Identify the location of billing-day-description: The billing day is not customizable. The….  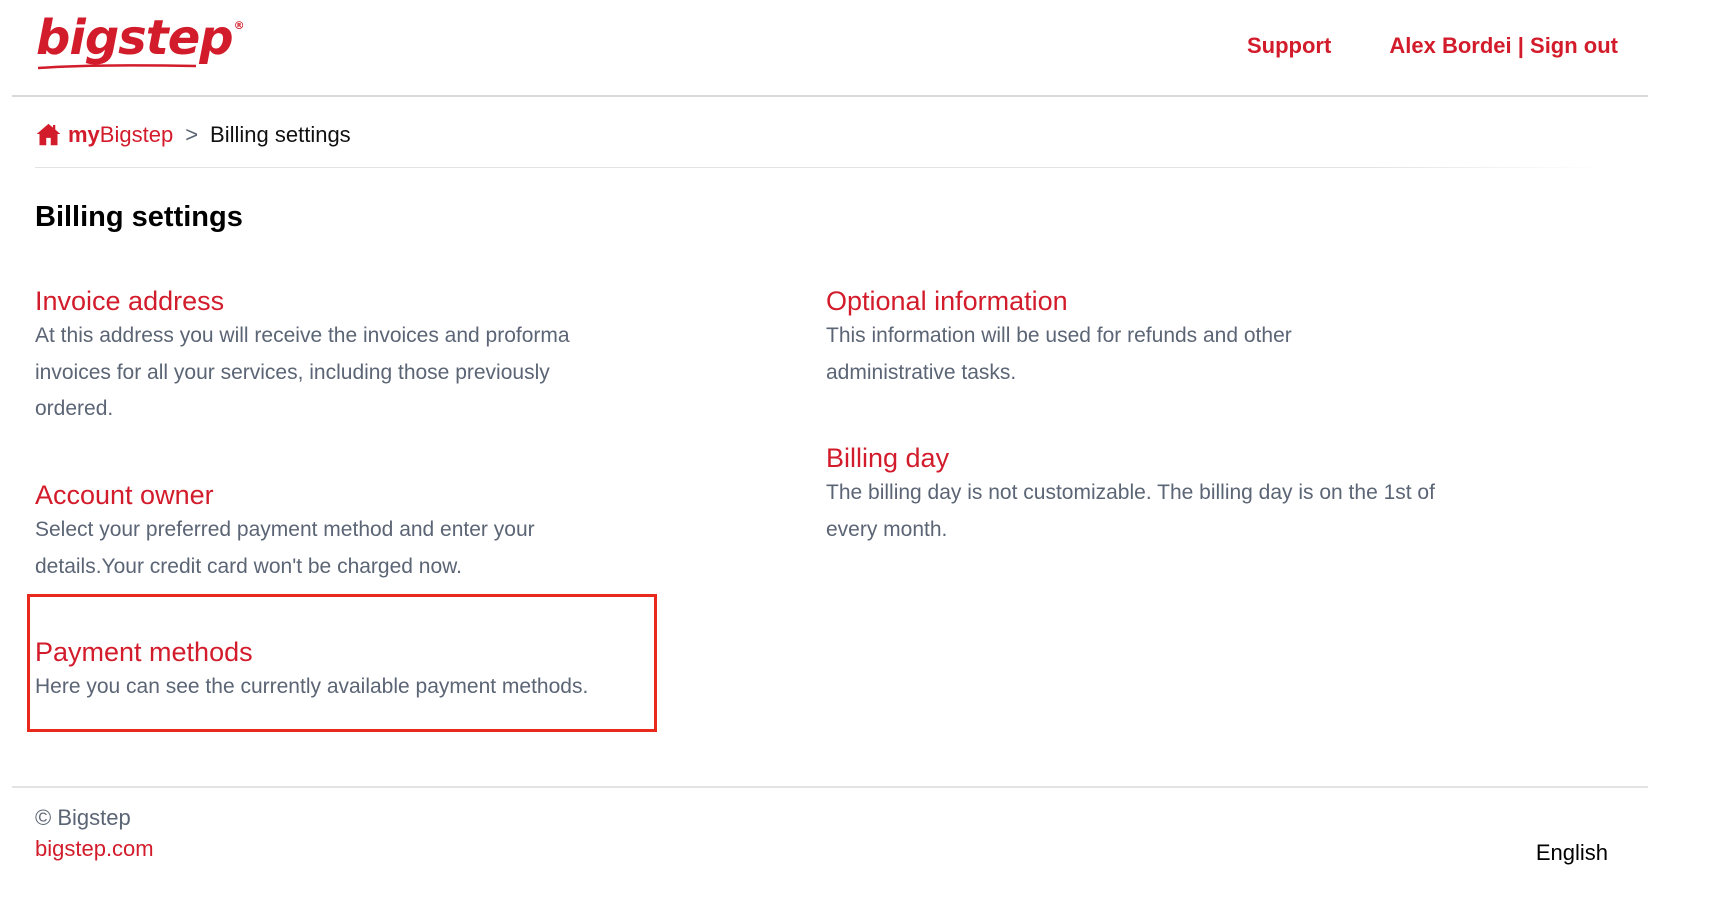
(1130, 511).